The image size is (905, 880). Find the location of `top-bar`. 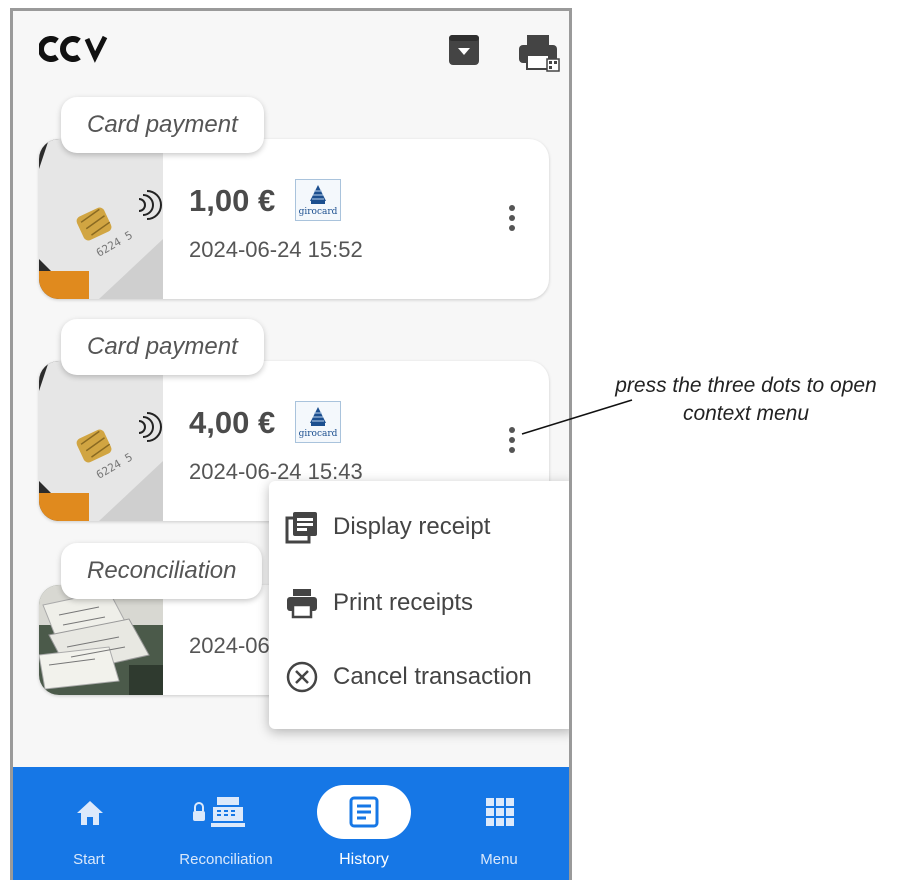

top-bar is located at coordinates (291, 47).